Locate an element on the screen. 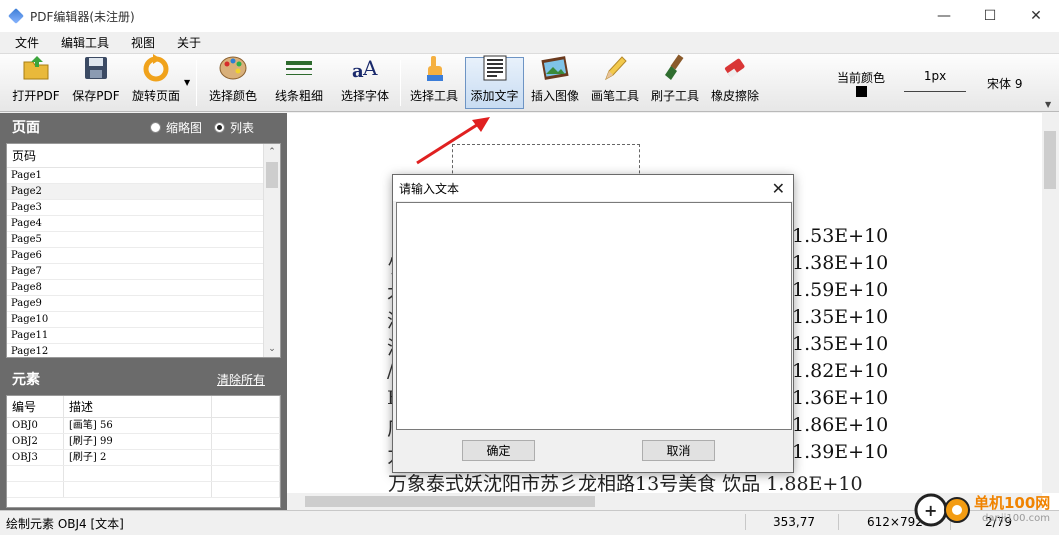 This screenshot has height=535, width=1059. line-width-value: 1px is located at coordinates (935, 76).